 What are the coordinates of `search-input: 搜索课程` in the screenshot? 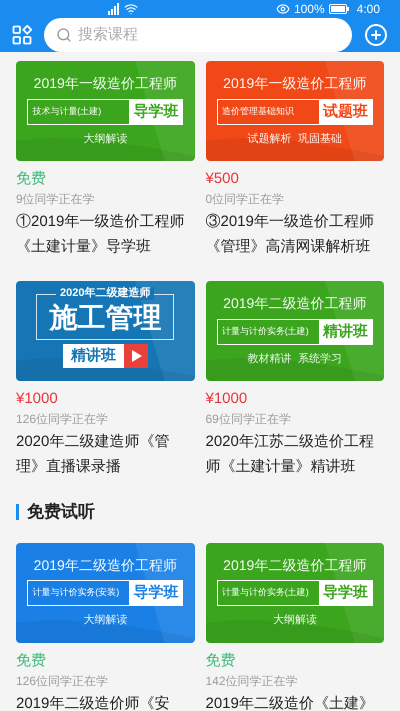 It's located at (209, 35).